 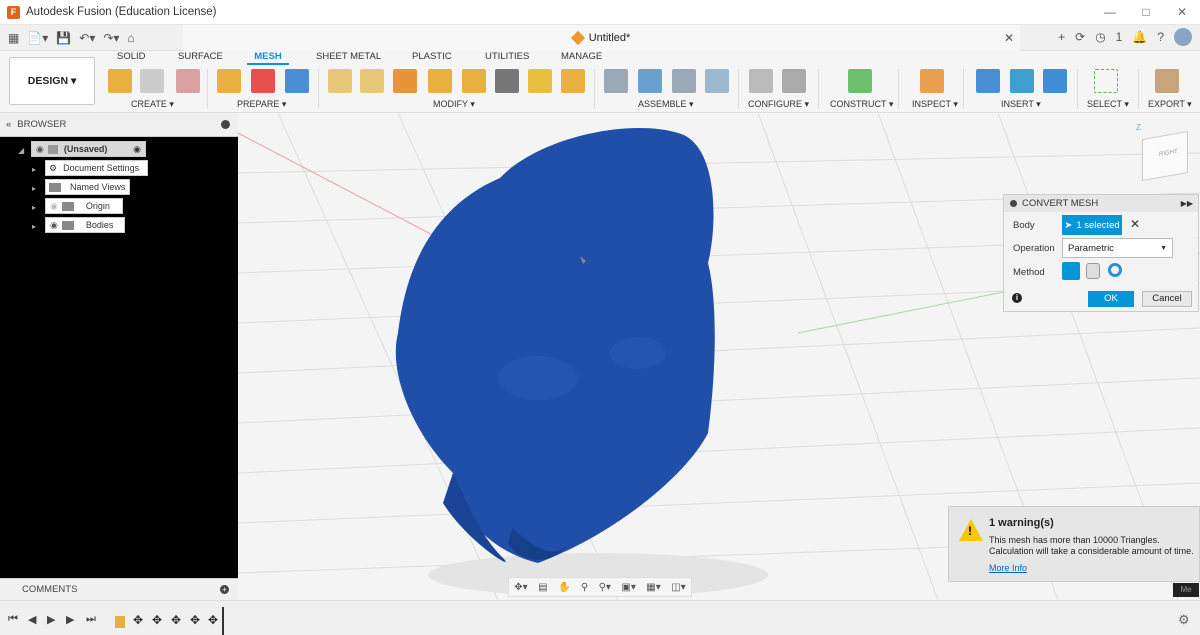 What do you see at coordinates (85, 225) in the screenshot?
I see `tree-item-bodies: ◉ Bodies` at bounding box center [85, 225].